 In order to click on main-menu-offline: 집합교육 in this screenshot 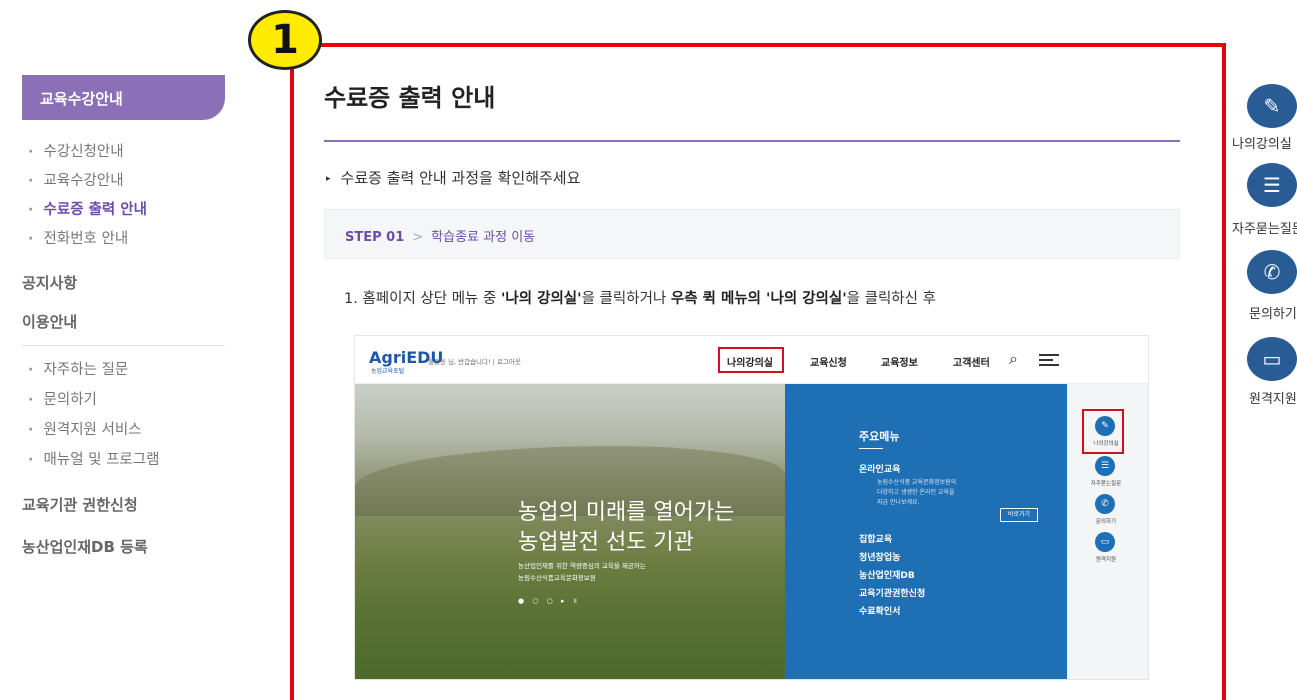, I will do `click(876, 540)`.